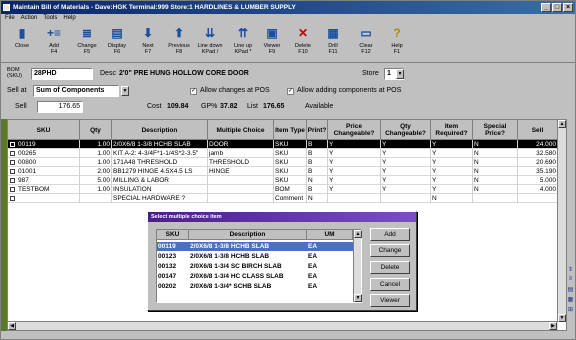 The width and height of the screenshot is (576, 340). What do you see at coordinates (538, 189) in the screenshot?
I see `cell-sell: 4.000` at bounding box center [538, 189].